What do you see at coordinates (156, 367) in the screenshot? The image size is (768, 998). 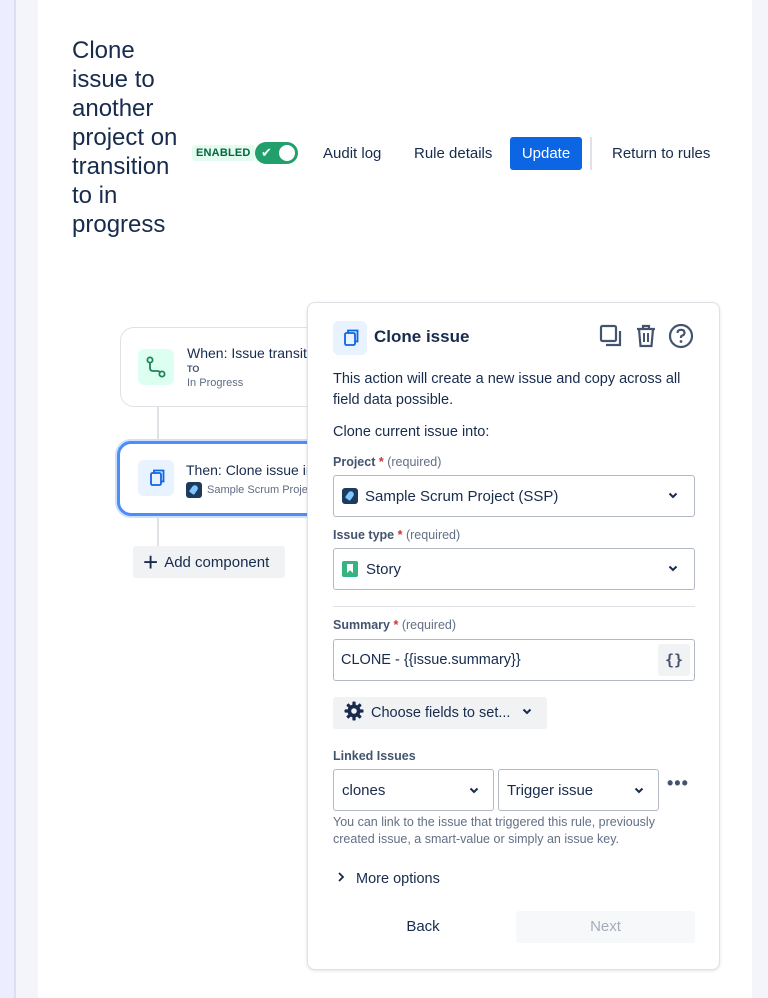 I see `transition-icon` at bounding box center [156, 367].